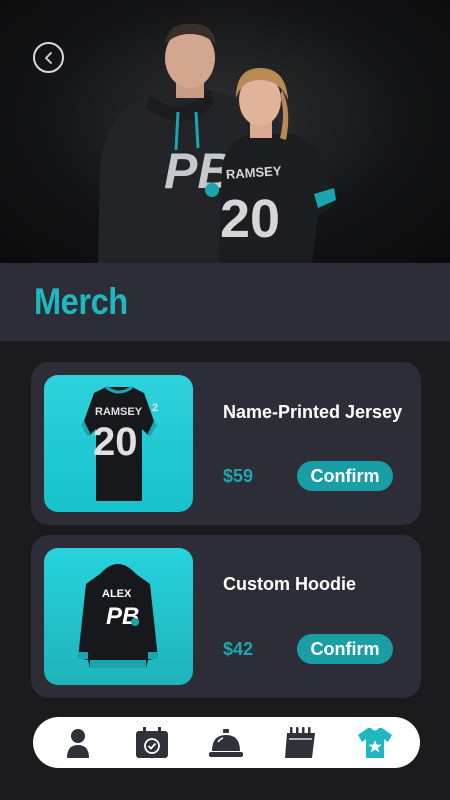  I want to click on svg-text: 2, so click(155, 408).